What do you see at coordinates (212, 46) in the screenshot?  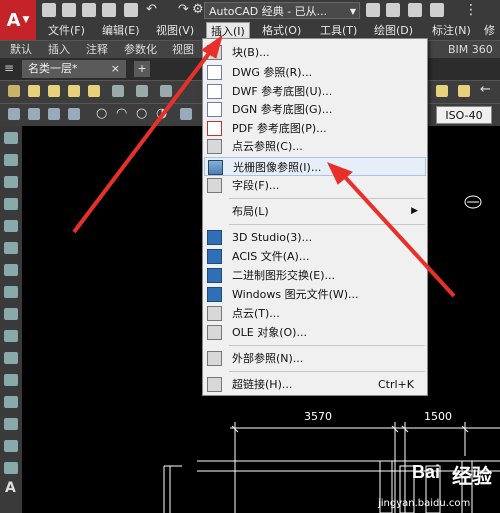 I see `arrow-head` at bounding box center [212, 46].